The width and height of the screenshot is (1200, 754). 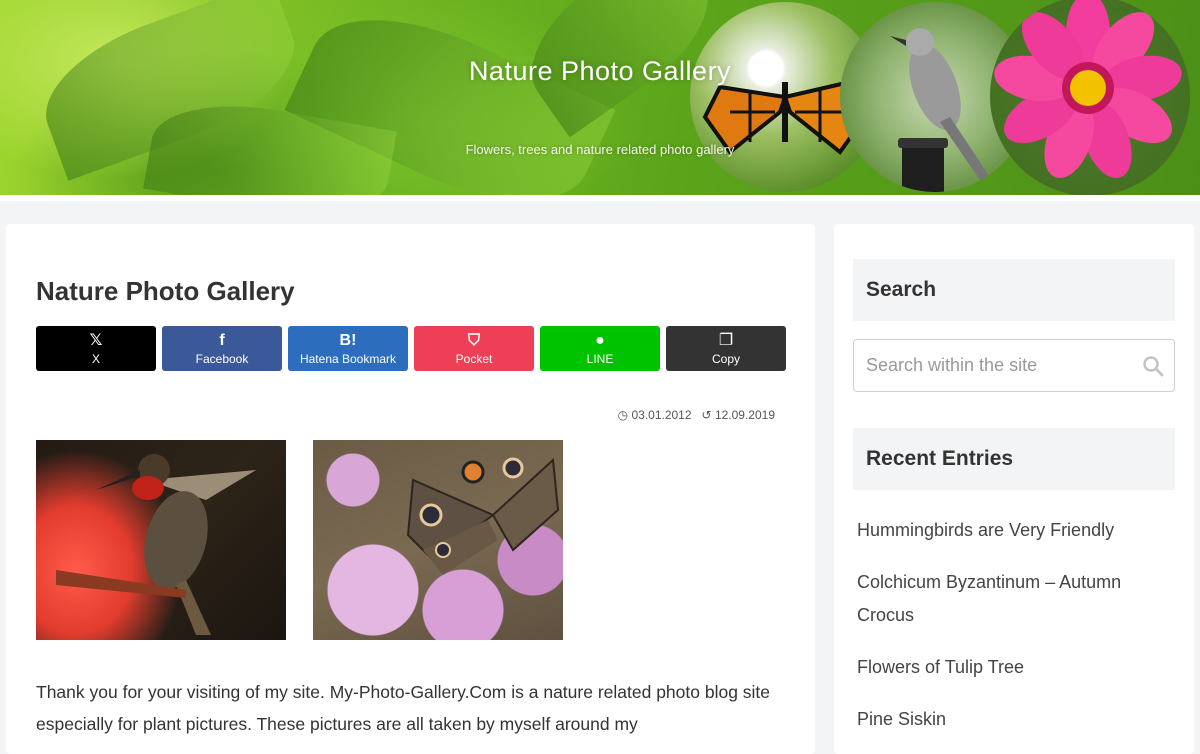 I want to click on share-label: Hatena Bookmark, so click(x=348, y=358).